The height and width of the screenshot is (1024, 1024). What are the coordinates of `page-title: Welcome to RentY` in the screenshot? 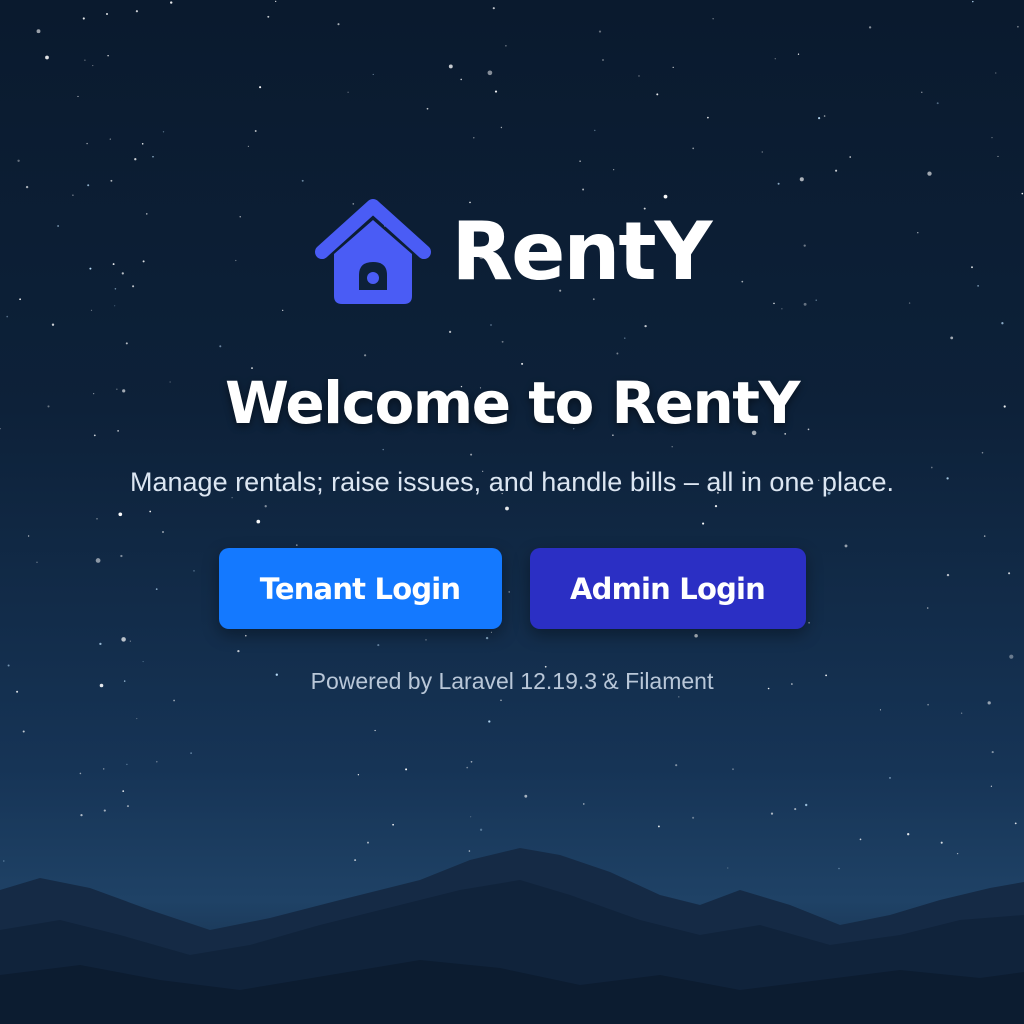 It's located at (512, 403).